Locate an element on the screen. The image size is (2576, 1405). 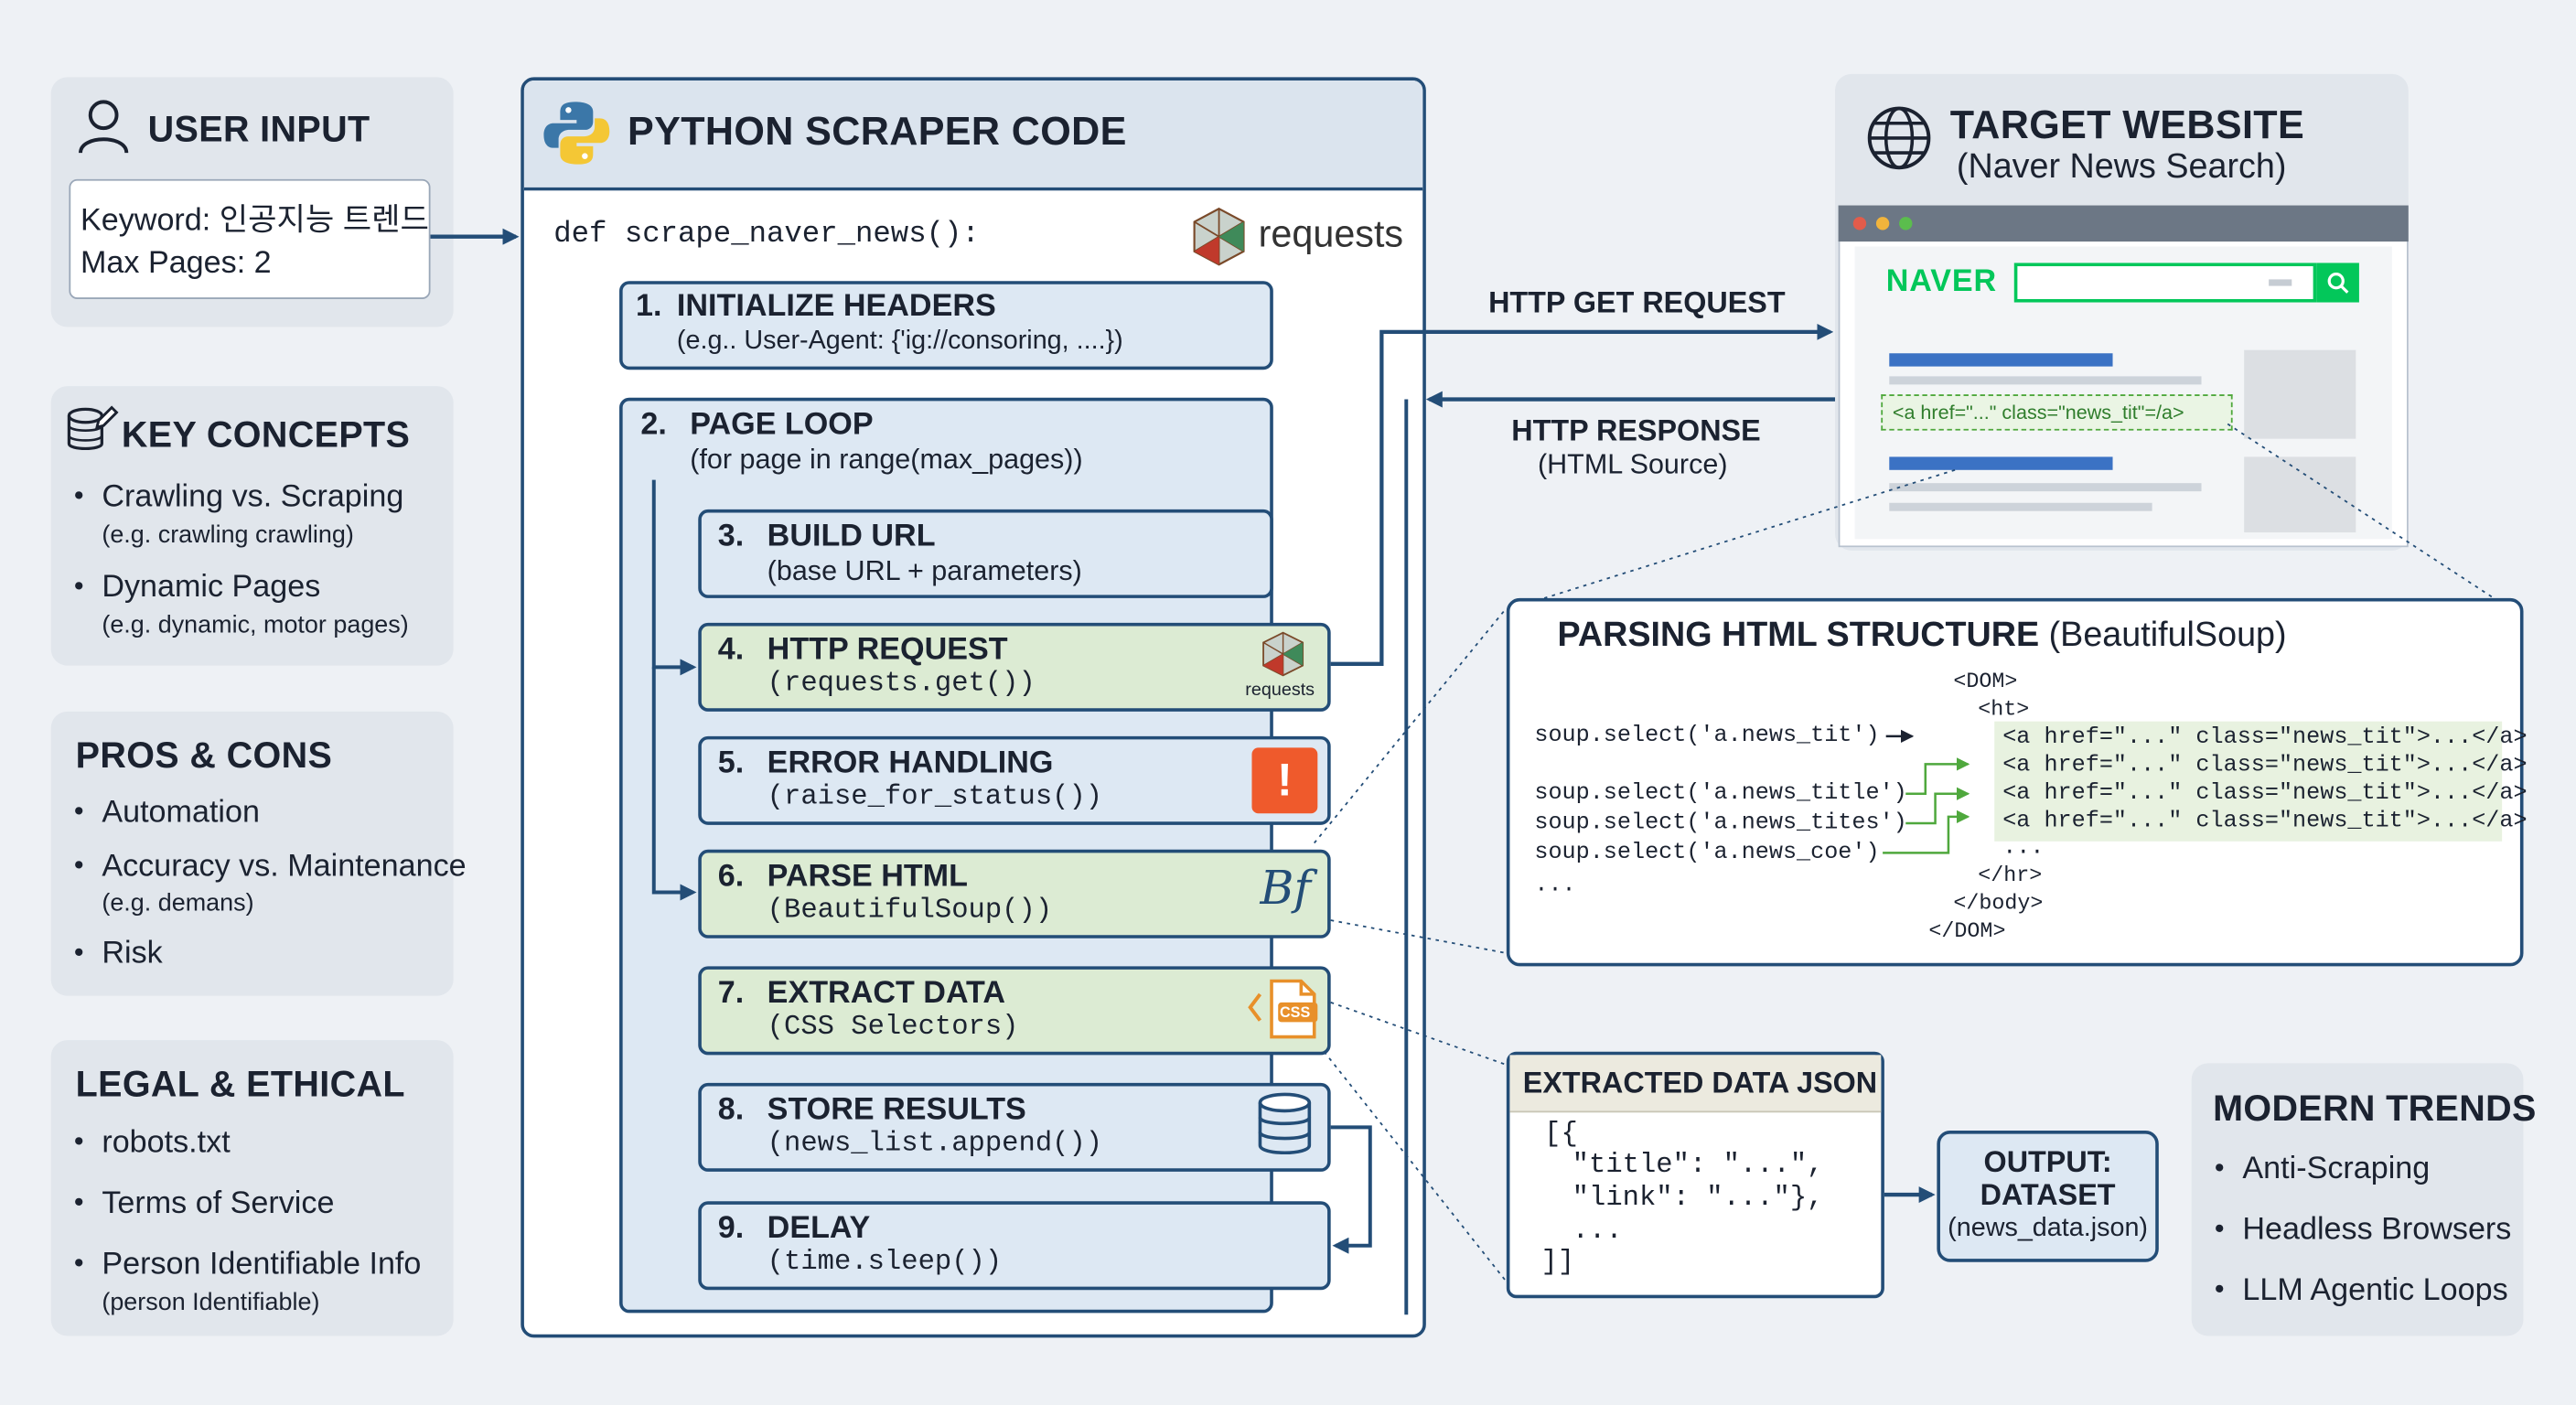
arrow-store-to-delay is located at coordinates (1351, 1189).